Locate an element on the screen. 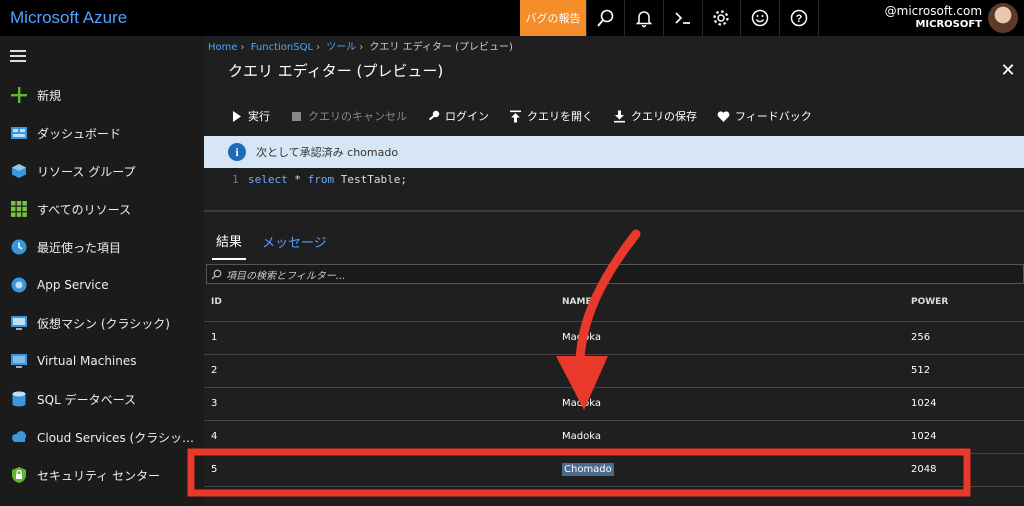 Image resolution: width=1024 pixels, height=506 pixels. auth-info-text: 次として承認済み chomado is located at coordinates (327, 152).